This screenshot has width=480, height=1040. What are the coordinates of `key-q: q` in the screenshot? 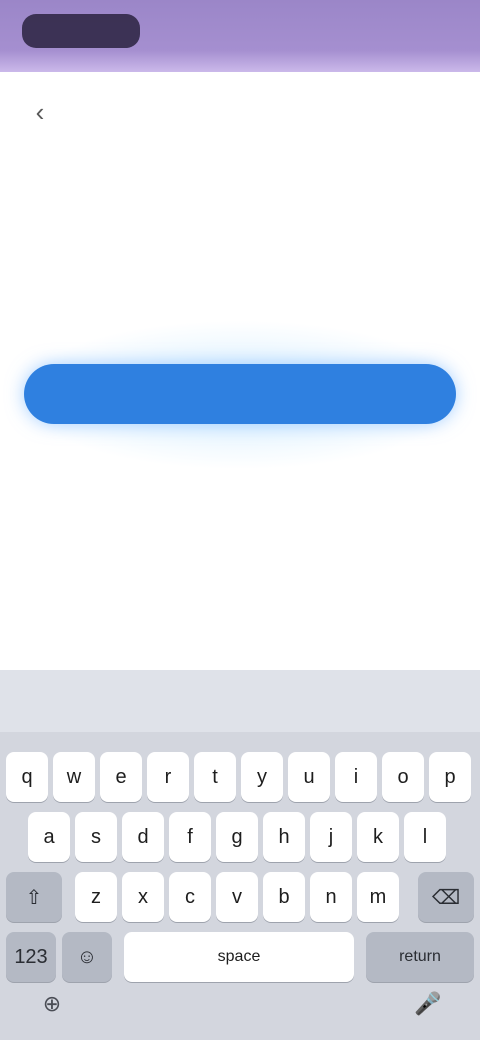 It's located at (27, 777).